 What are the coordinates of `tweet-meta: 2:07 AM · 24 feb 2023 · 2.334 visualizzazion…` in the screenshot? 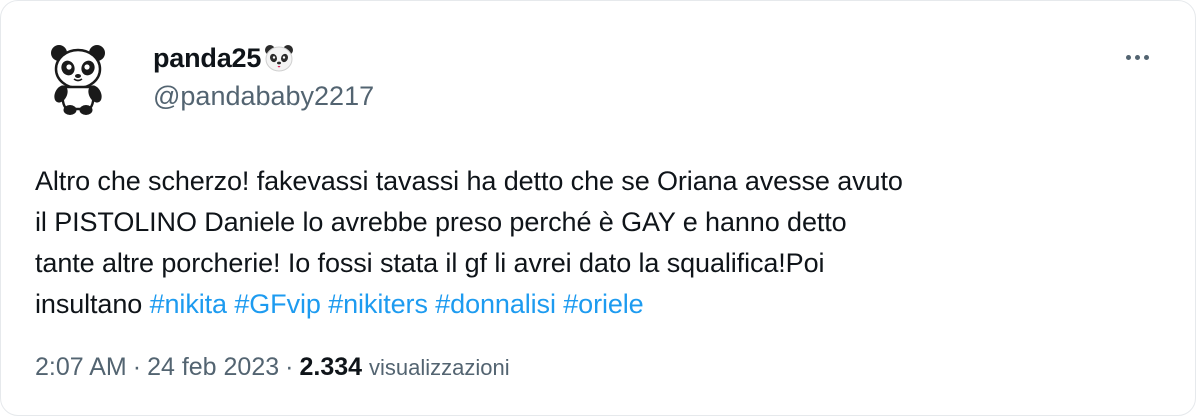 It's located at (272, 367).